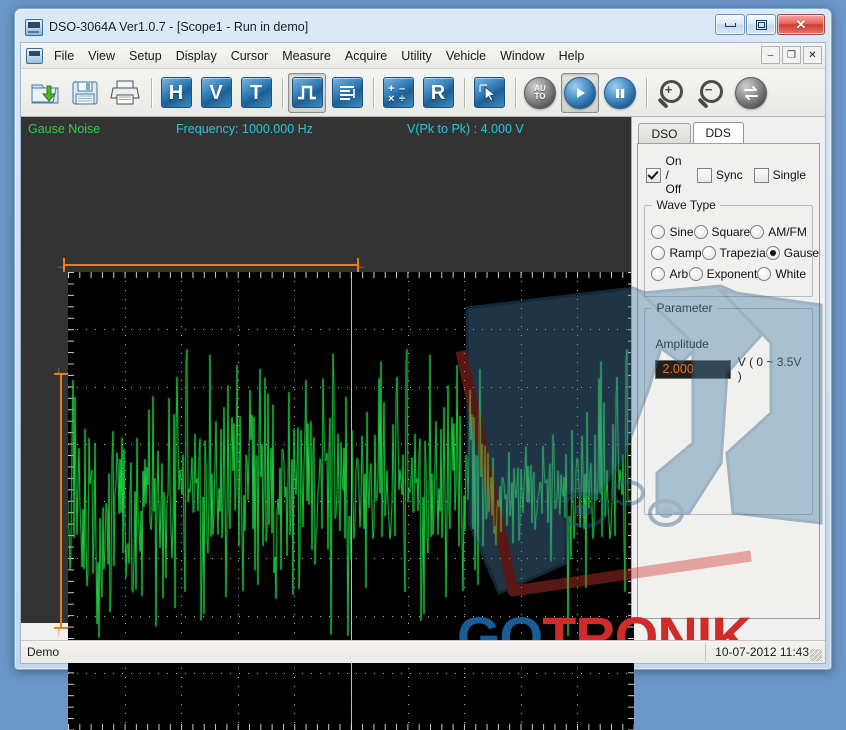 This screenshot has width=846, height=730. Describe the element at coordinates (681, 232) in the screenshot. I see `radio-sine-label: Sine` at that location.